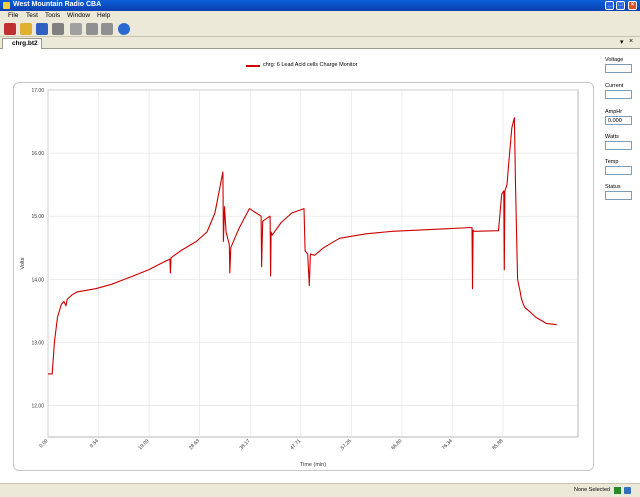 The width and height of the screenshot is (640, 497). I want to click on app-icon, so click(6, 5).